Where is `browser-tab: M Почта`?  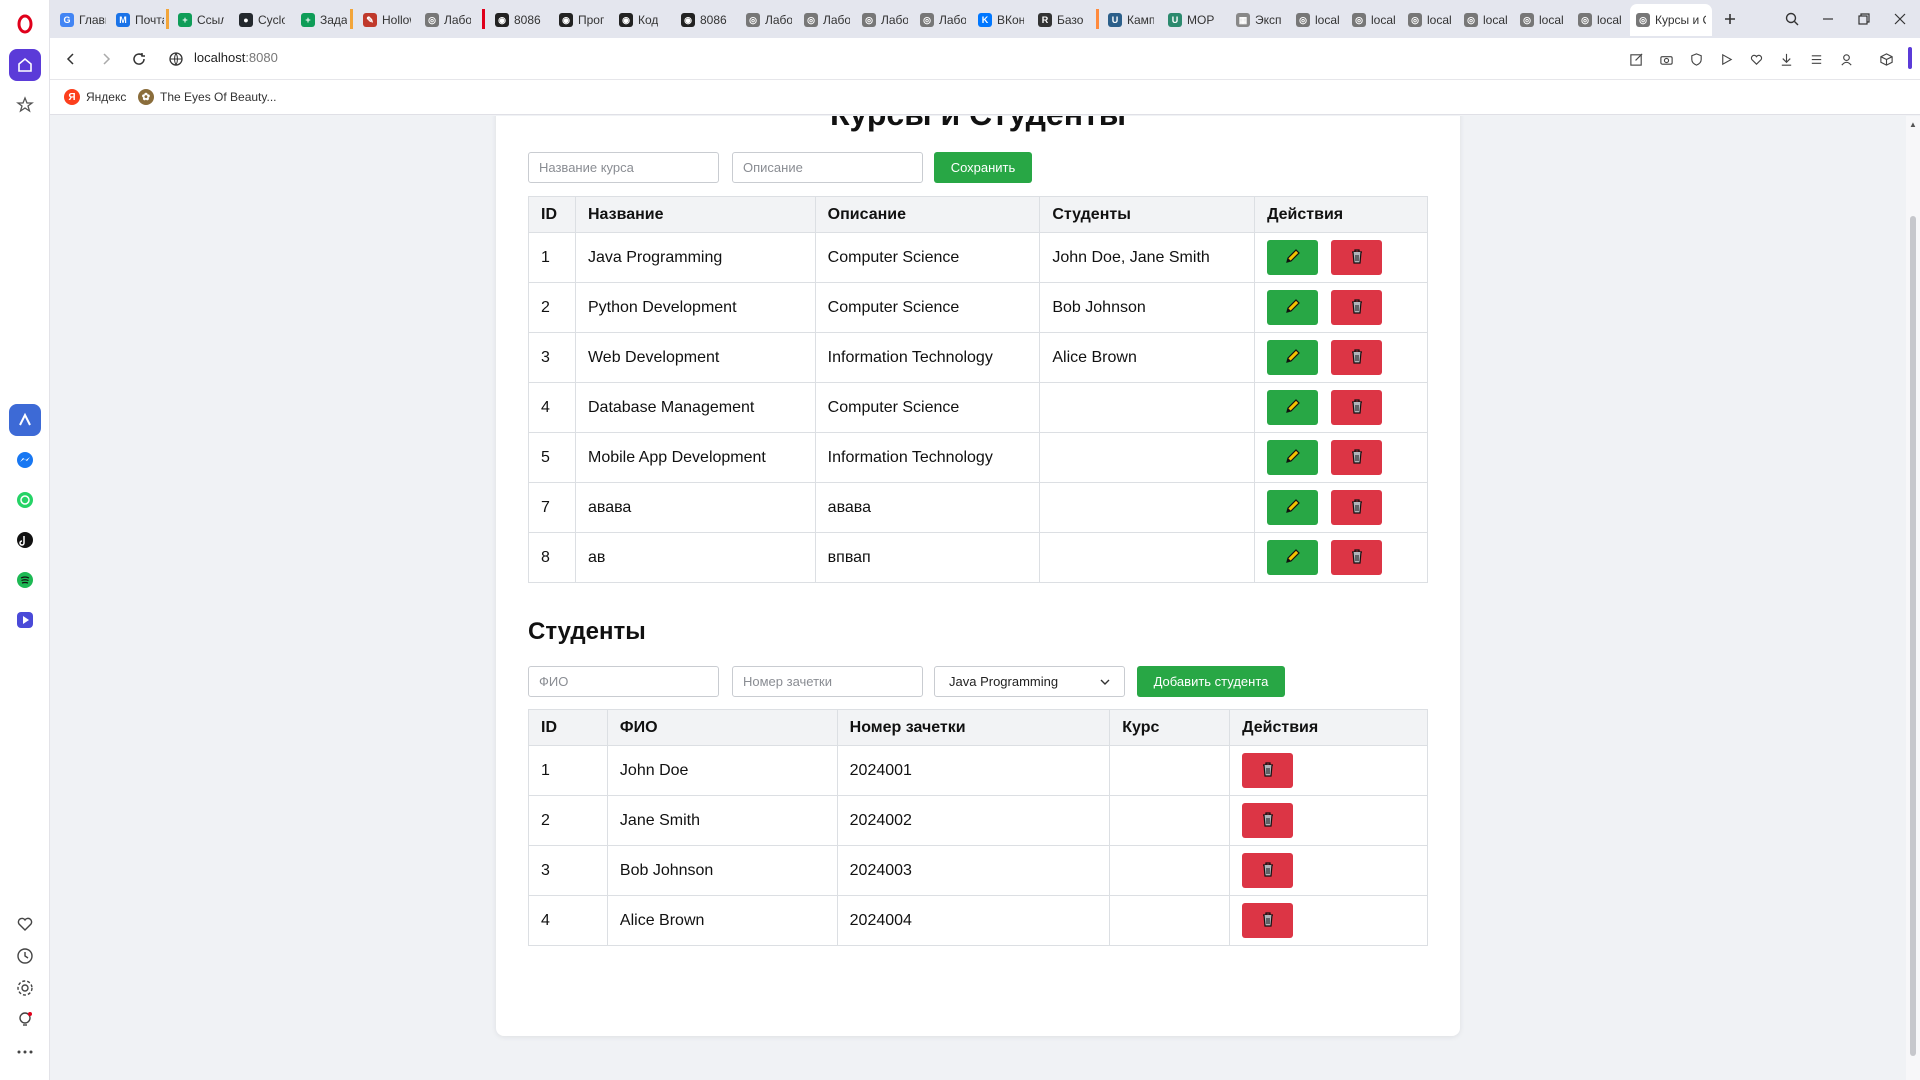
browser-tab: M Почта is located at coordinates (140, 20).